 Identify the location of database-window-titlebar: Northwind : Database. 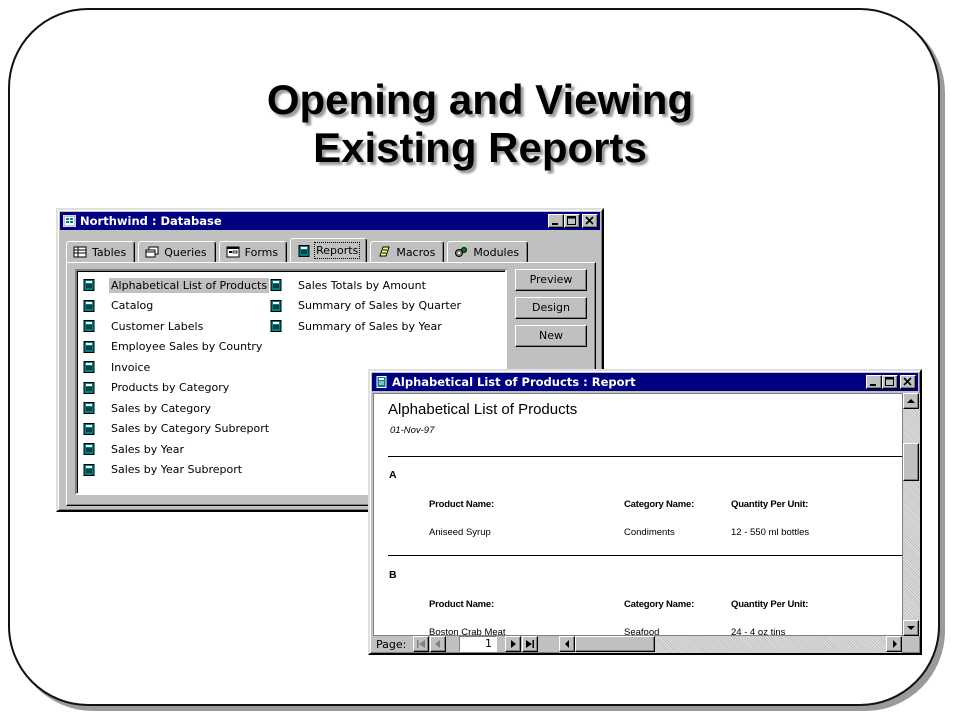
(330, 221).